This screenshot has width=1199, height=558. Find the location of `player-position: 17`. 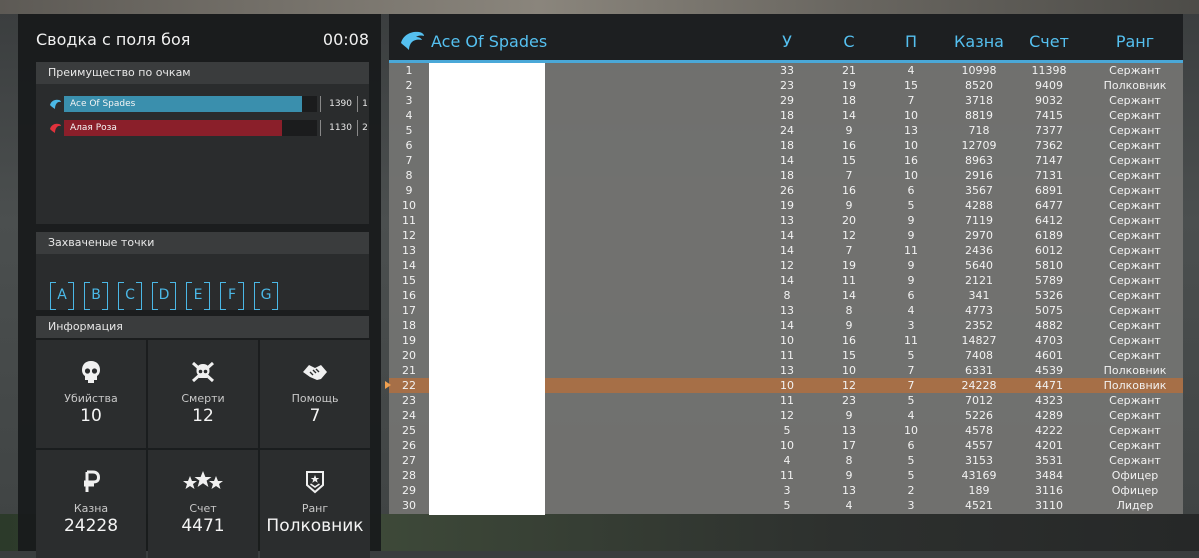

player-position: 17 is located at coordinates (409, 310).